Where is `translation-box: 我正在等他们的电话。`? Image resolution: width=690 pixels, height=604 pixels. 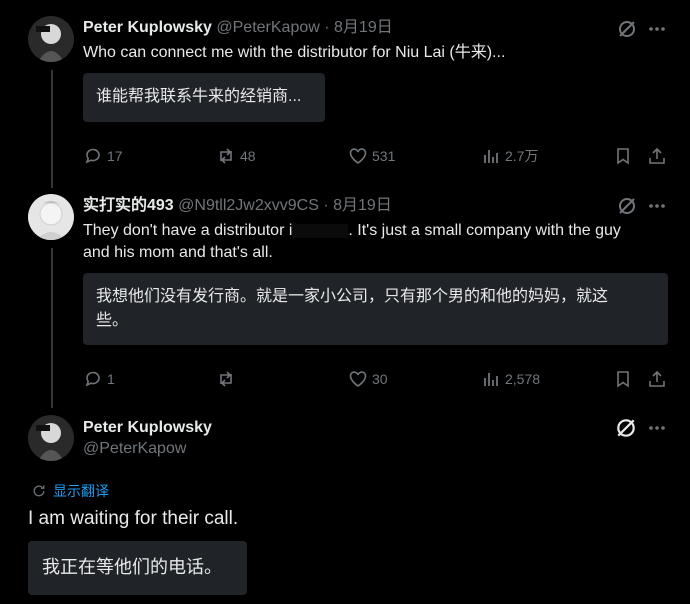
translation-box: 我正在等他们的电话。 is located at coordinates (137, 568).